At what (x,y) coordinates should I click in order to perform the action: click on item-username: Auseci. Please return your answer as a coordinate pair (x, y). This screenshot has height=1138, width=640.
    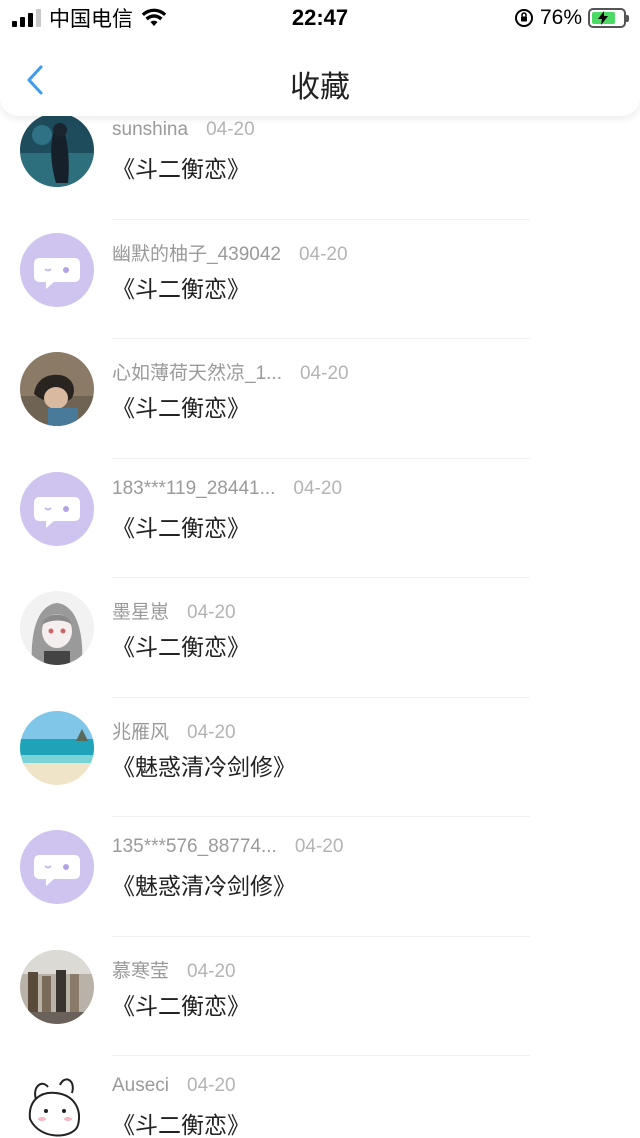
    Looking at the image, I should click on (141, 1085).